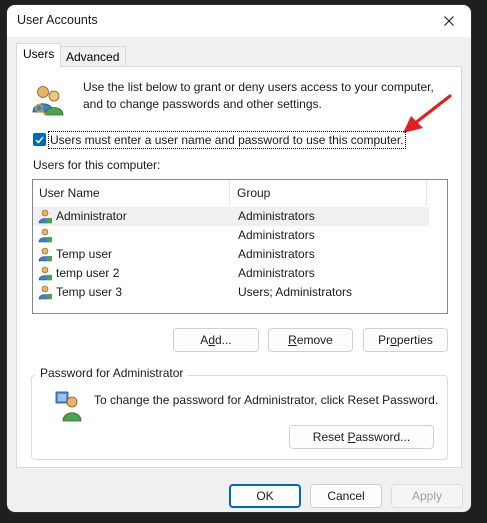 The height and width of the screenshot is (523, 487). What do you see at coordinates (97, 165) in the screenshot?
I see `users-list-label: Users for this computer:` at bounding box center [97, 165].